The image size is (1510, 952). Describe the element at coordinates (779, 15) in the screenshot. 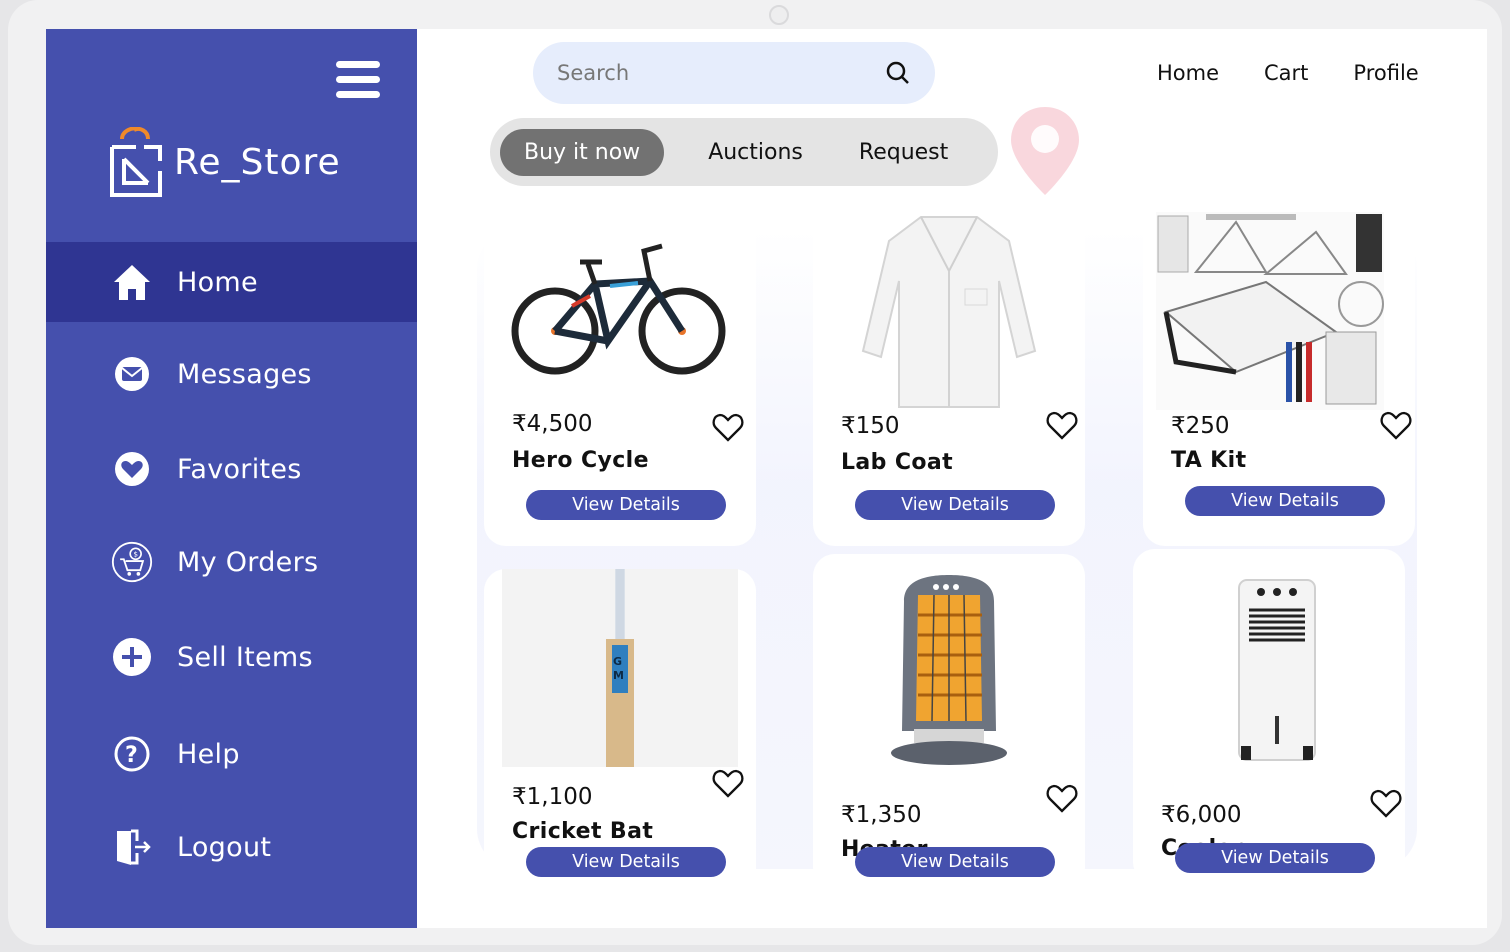

I see `camera-dot` at that location.